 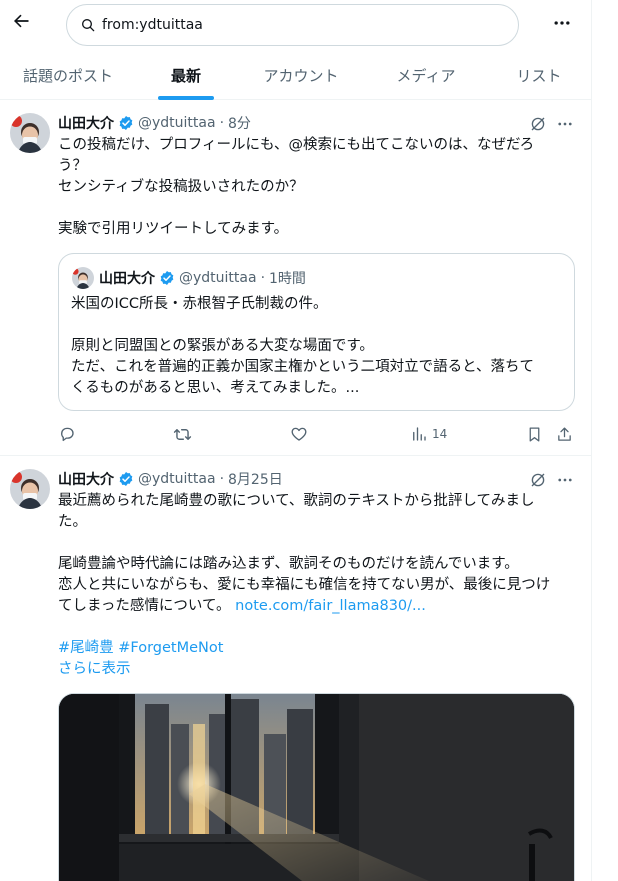 I want to click on tab-label: 最新, so click(x=185, y=75).